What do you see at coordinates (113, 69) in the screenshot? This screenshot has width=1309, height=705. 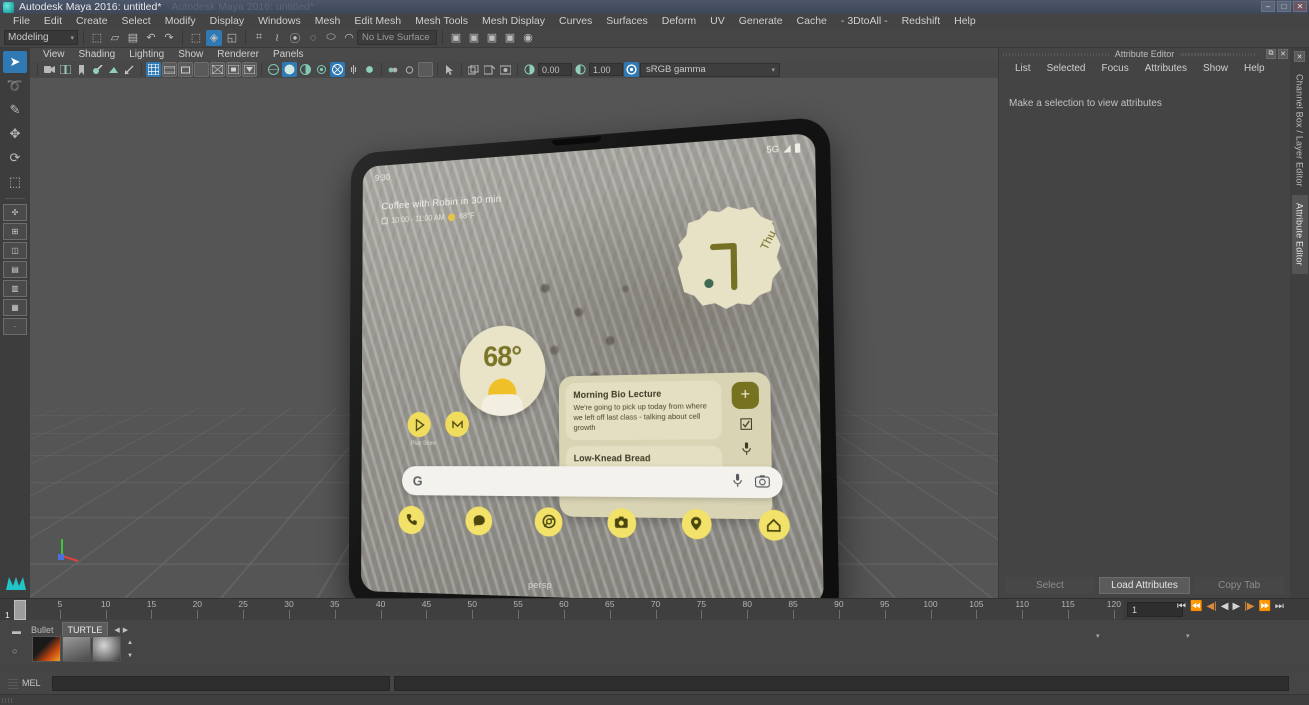 I see `shadows-toggle-icon` at bounding box center [113, 69].